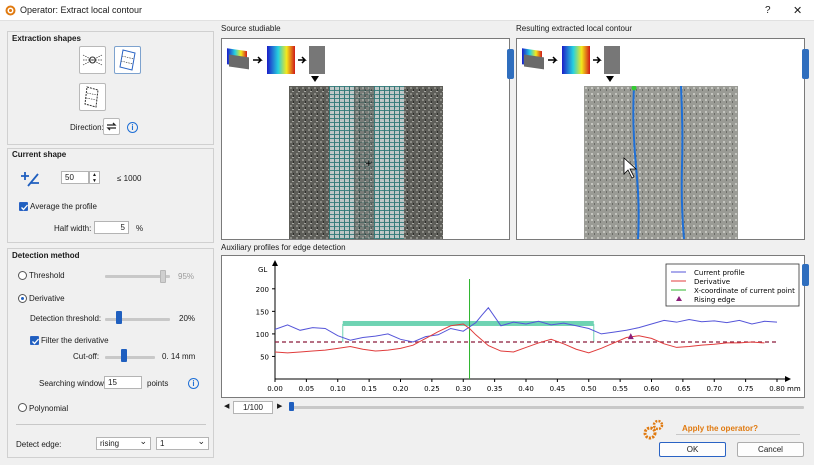  I want to click on cancel-button: Cancel, so click(770, 449).